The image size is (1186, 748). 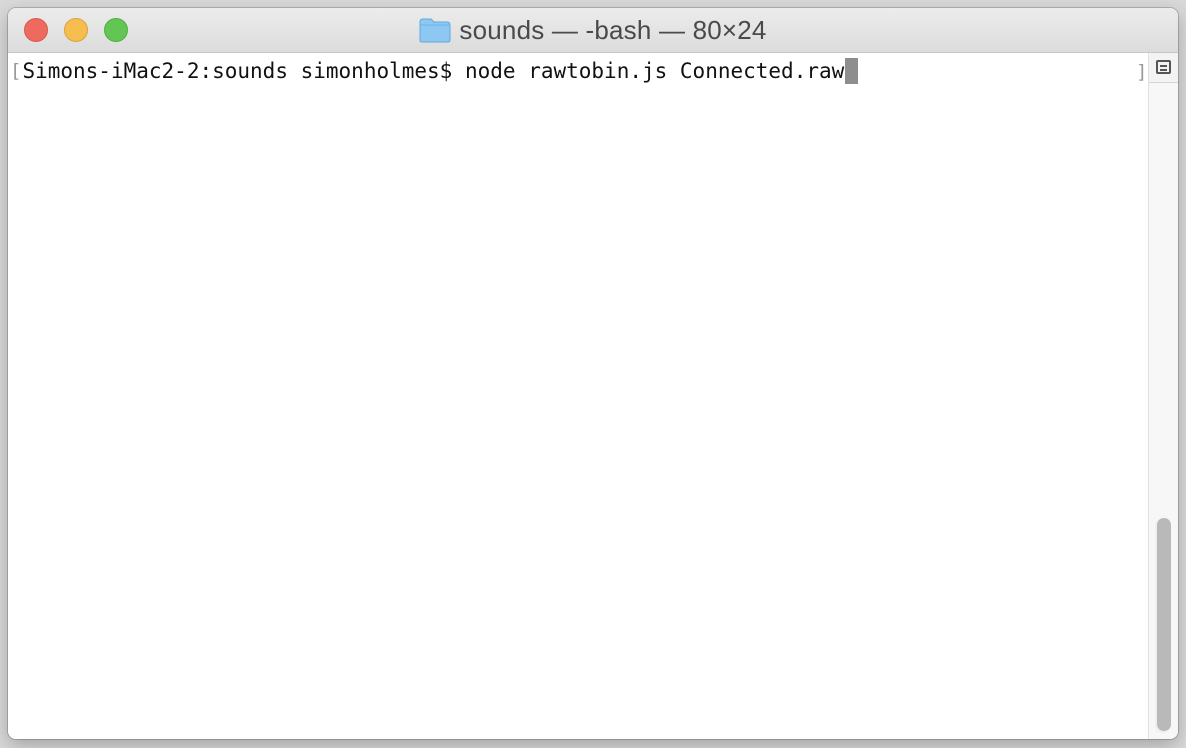 What do you see at coordinates (435, 30) in the screenshot?
I see `folder-icon` at bounding box center [435, 30].